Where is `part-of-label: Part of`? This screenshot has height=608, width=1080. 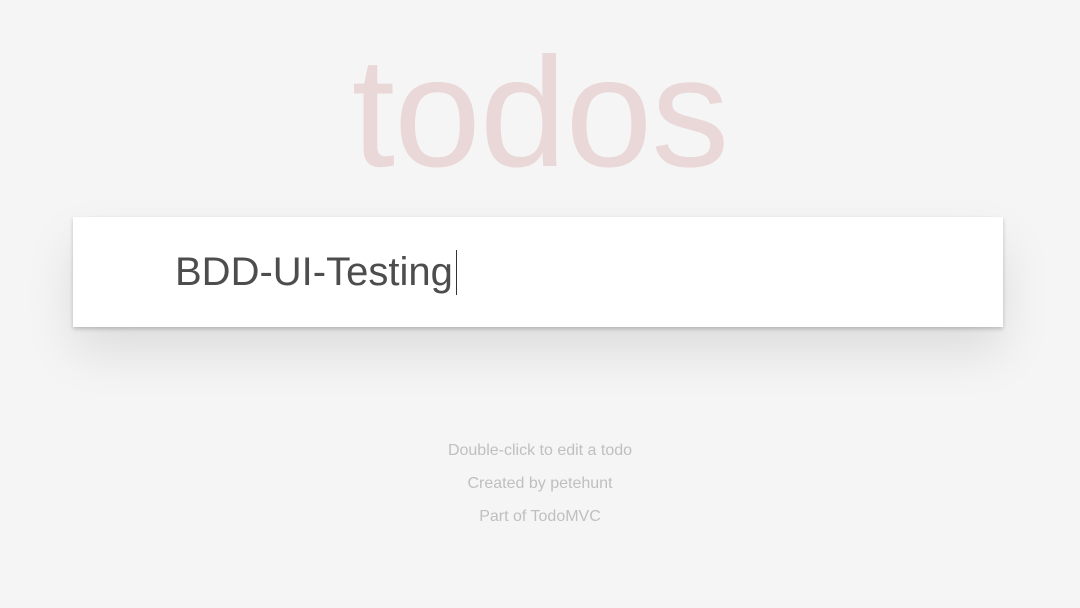
part-of-label: Part of is located at coordinates (505, 516).